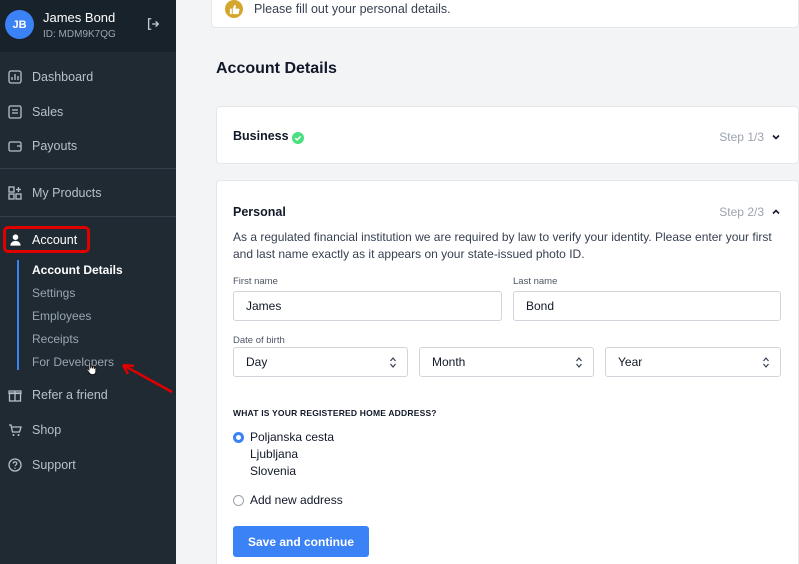  What do you see at coordinates (292, 437) in the screenshot?
I see `address-line1: Poljanska cesta` at bounding box center [292, 437].